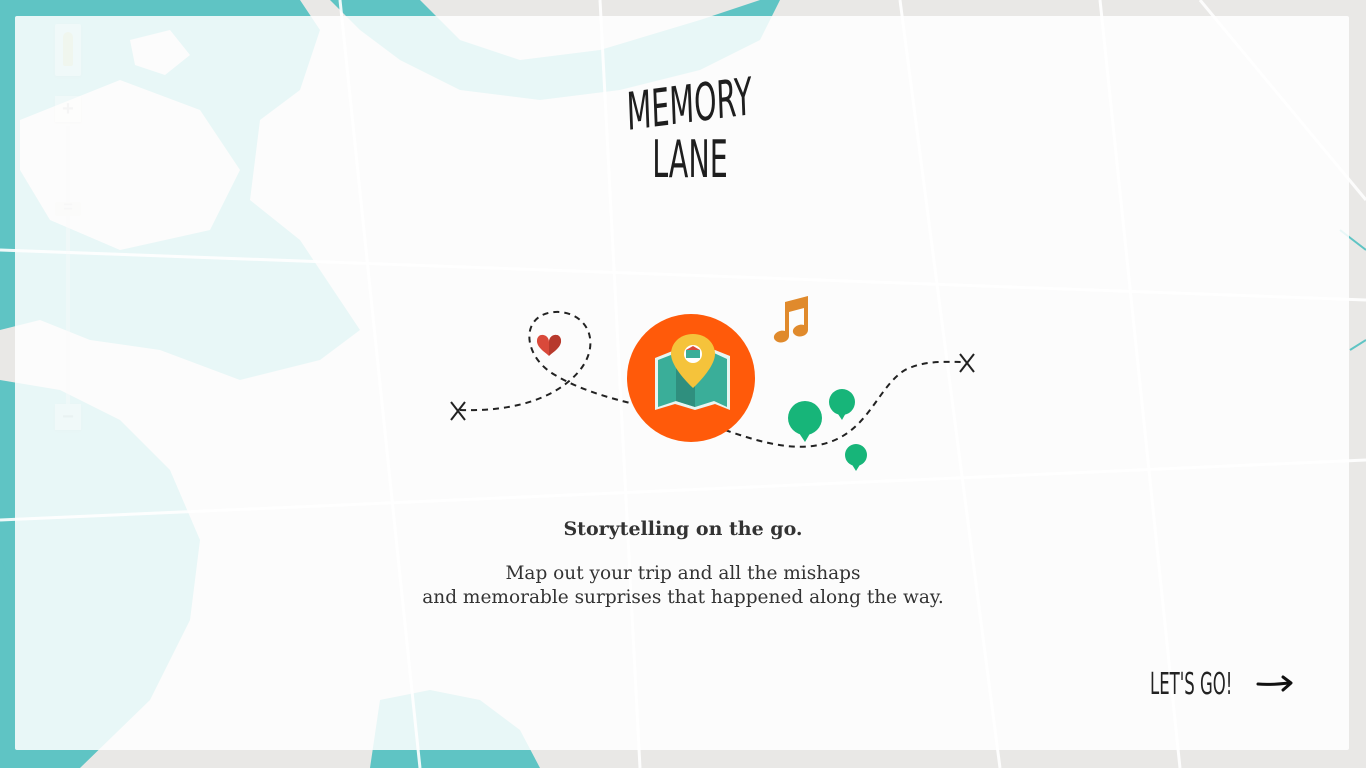 This screenshot has width=1366, height=768. What do you see at coordinates (683, 573) in the screenshot?
I see `description-line-1: Map out your trip and all the mishaps` at bounding box center [683, 573].